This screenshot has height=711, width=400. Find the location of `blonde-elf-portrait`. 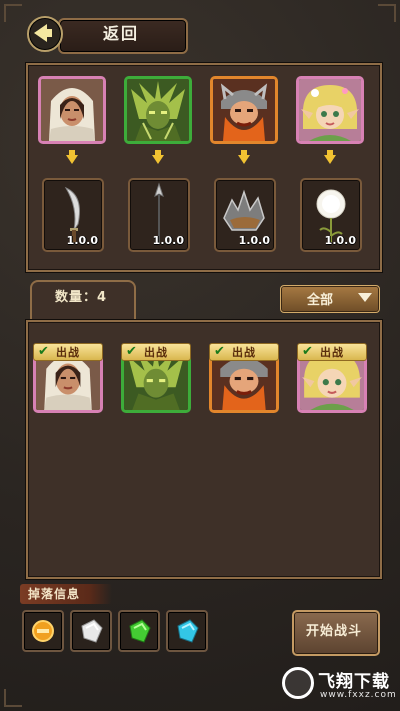

blonde-elf-portrait is located at coordinates (330, 110).